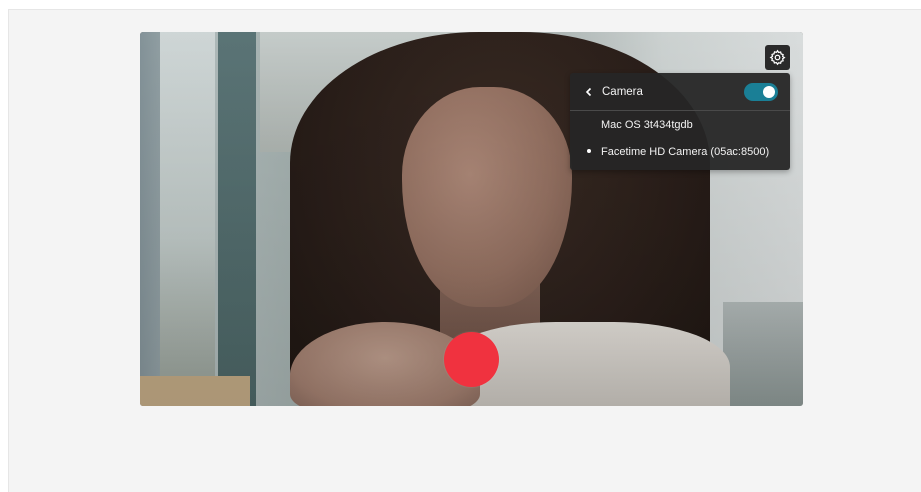 The width and height of the screenshot is (921, 492). Describe the element at coordinates (622, 91) in the screenshot. I see `camera-menu-title: Camera` at that location.